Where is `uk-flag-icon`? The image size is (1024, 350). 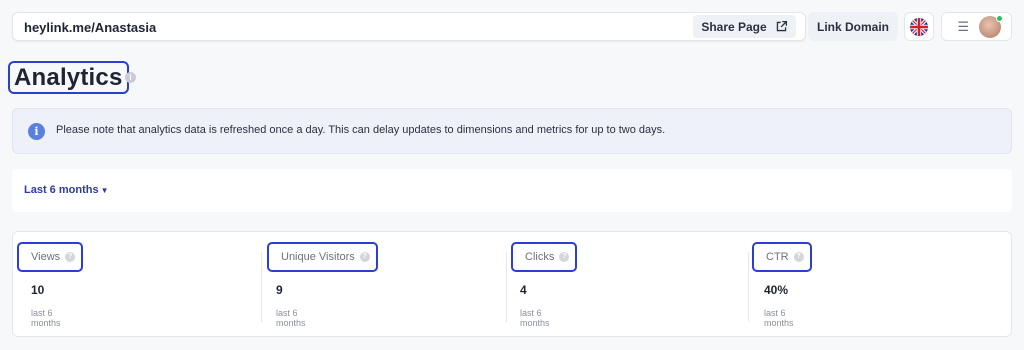
uk-flag-icon is located at coordinates (919, 26).